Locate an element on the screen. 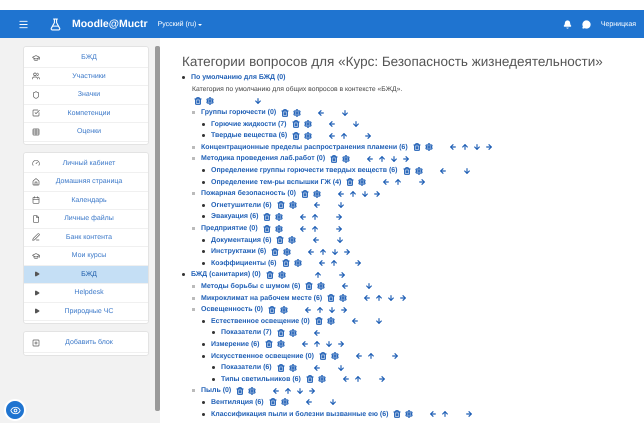  chat-icon is located at coordinates (586, 24).